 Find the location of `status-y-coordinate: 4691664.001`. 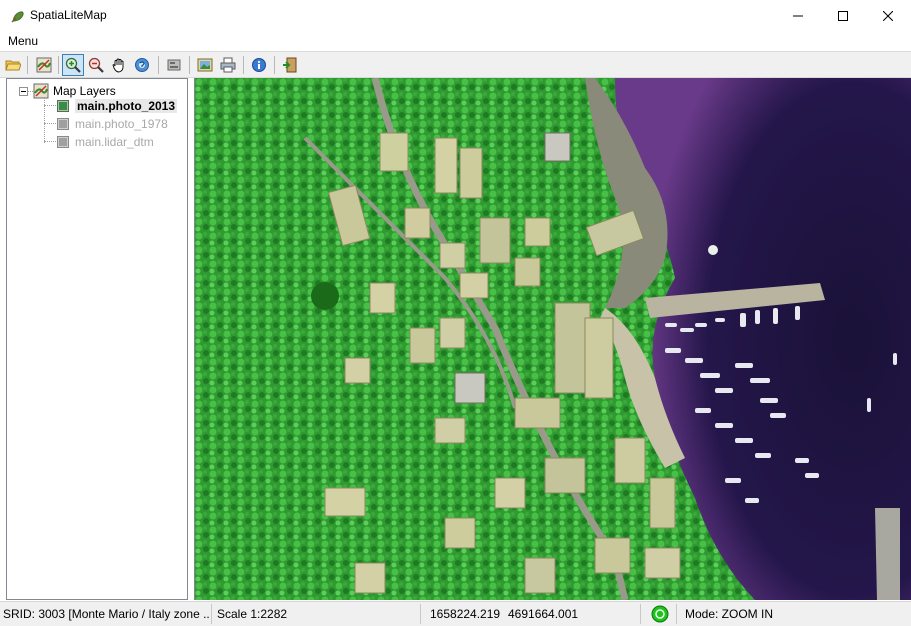

status-y-coordinate: 4691664.001 is located at coordinates (543, 614).